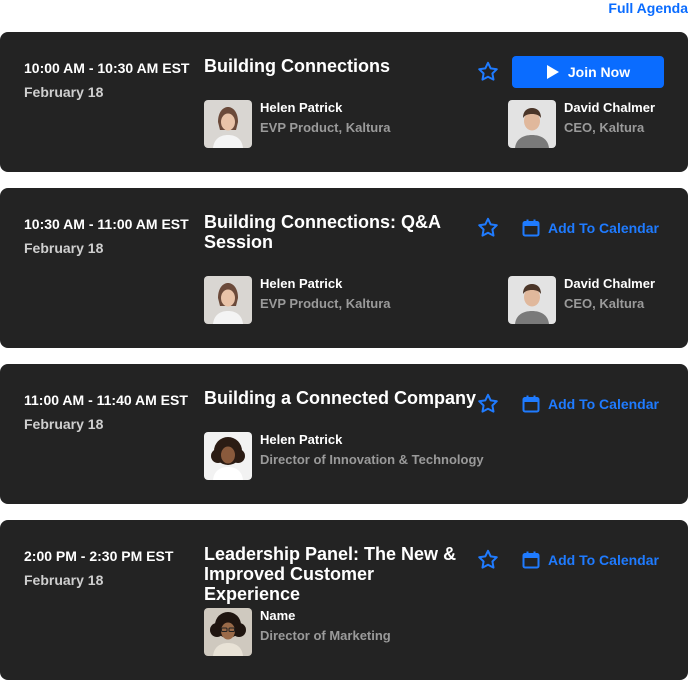  What do you see at coordinates (278, 615) in the screenshot?
I see `speaker-name: Name` at bounding box center [278, 615].